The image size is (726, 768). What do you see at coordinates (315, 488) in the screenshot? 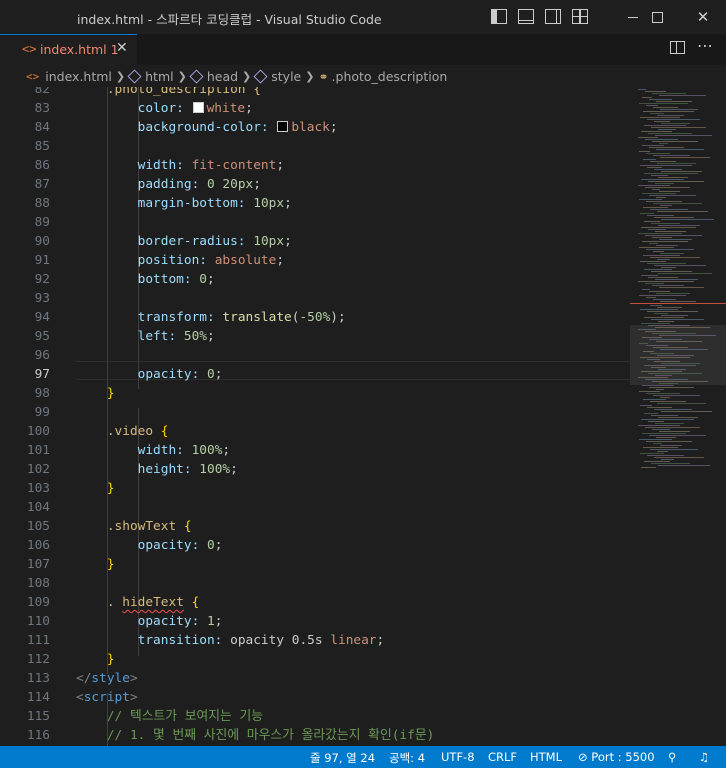
I see `code-line: 103 }` at bounding box center [315, 488].